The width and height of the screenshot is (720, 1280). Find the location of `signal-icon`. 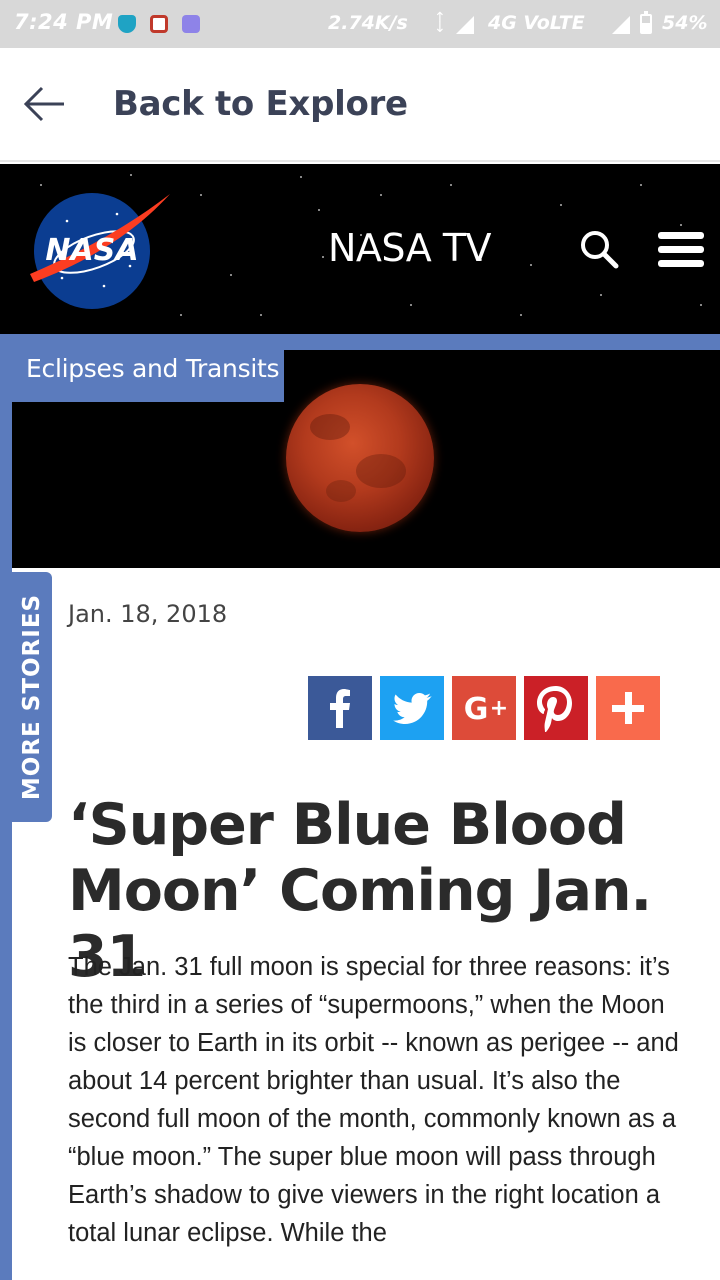

signal-icon is located at coordinates (465, 25).